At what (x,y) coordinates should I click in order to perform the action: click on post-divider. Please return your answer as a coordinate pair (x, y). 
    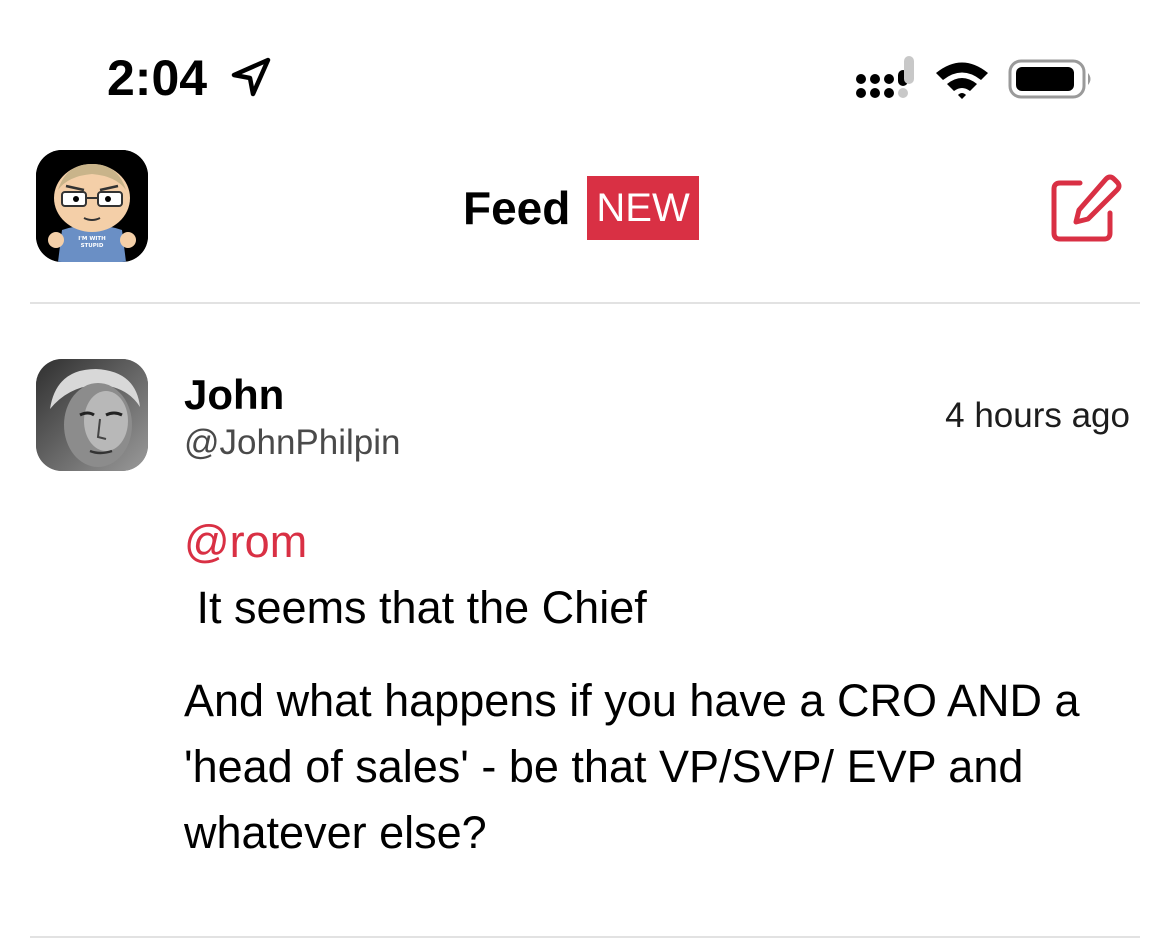
    Looking at the image, I should click on (585, 937).